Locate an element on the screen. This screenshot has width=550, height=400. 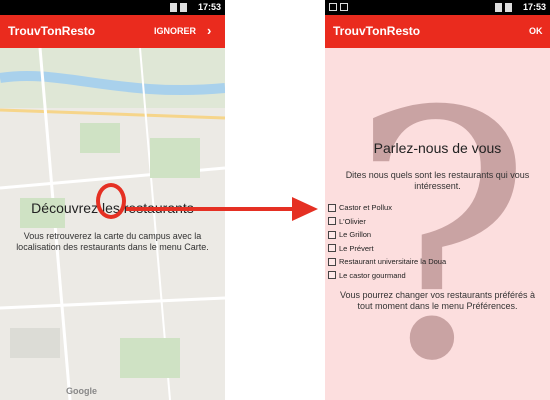
restaurant-label: Le Prévert is located at coordinates (356, 248).